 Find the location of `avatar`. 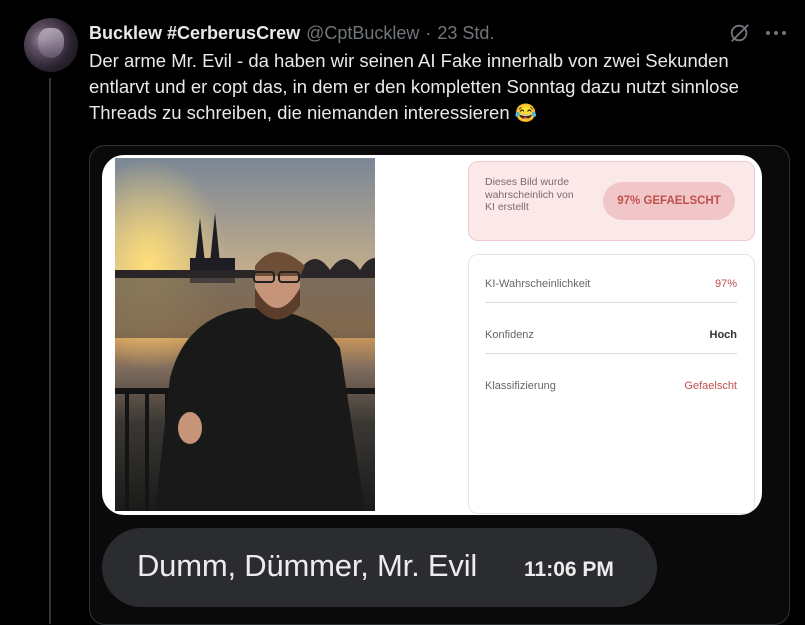

avatar is located at coordinates (51, 45).